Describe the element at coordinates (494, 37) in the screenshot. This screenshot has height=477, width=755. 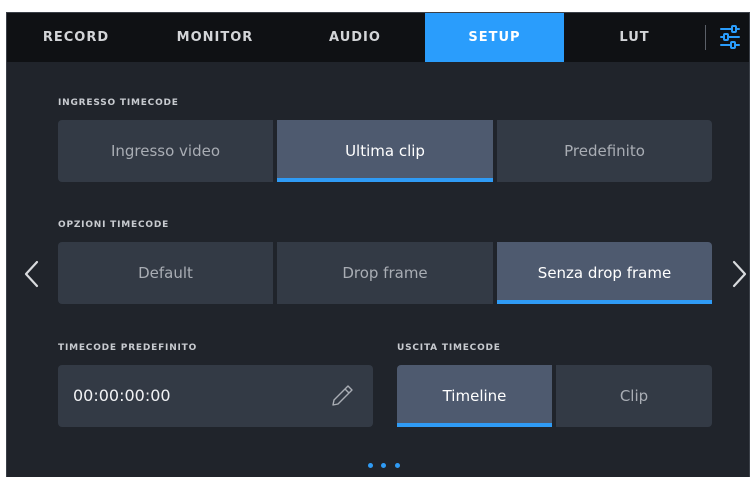
I see `tab-setup: SETUP` at that location.